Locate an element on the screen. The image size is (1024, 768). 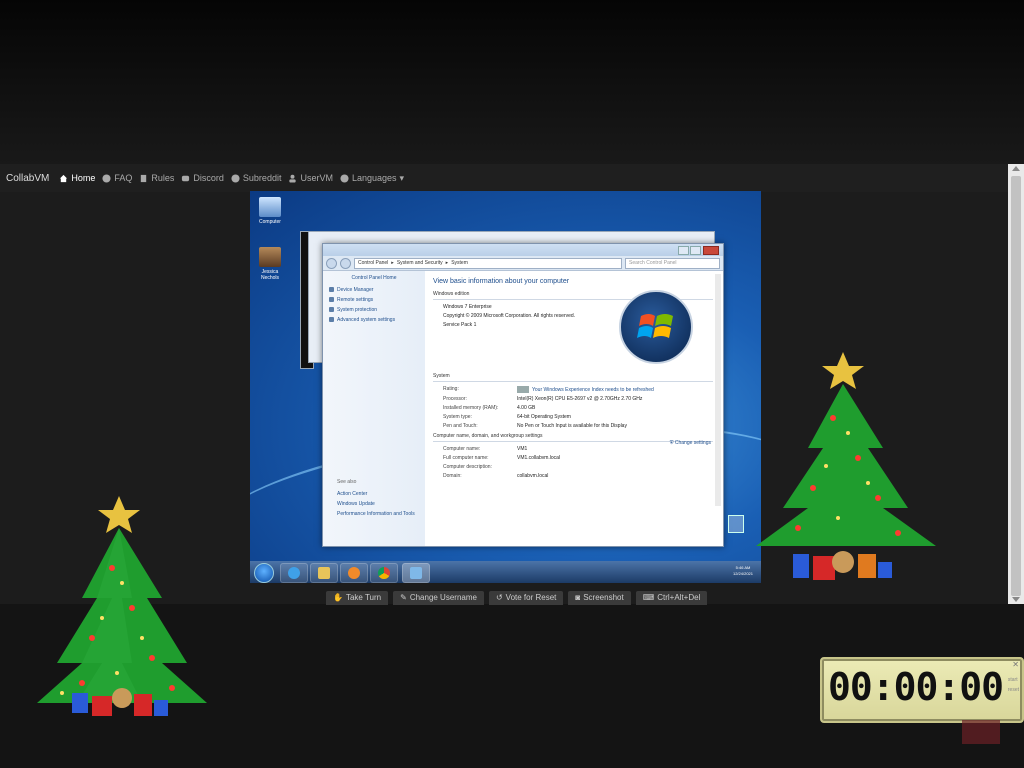
change-settings-link: ⛨ Change settings is located at coordinates (690, 443).